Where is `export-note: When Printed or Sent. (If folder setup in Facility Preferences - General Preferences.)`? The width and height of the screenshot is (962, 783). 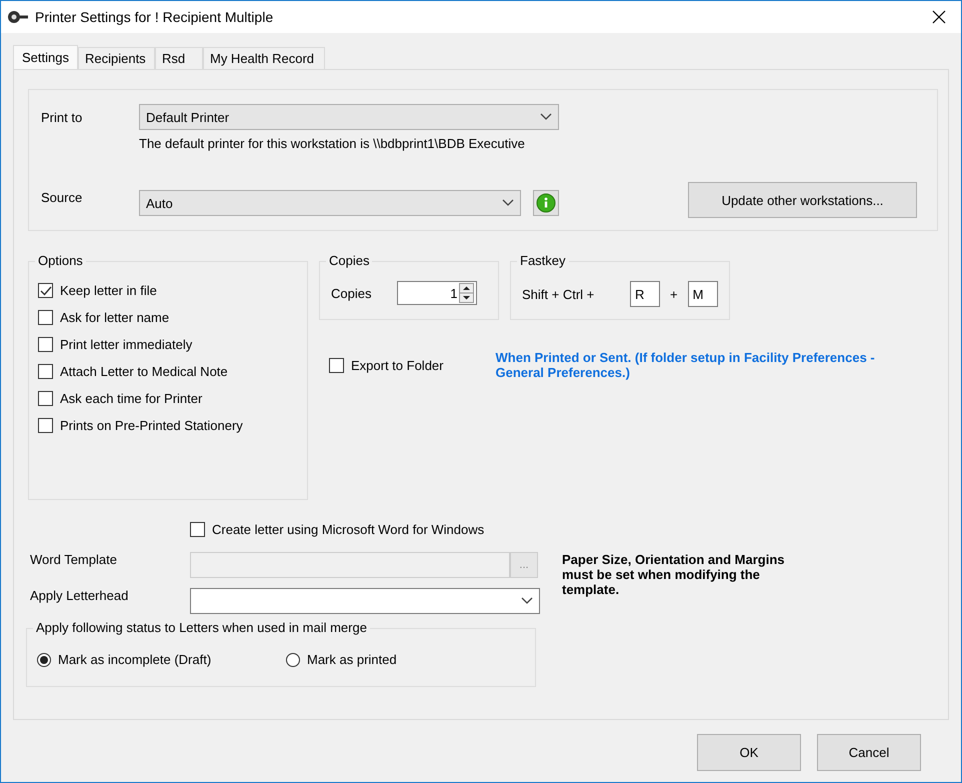 export-note: When Printed or Sent. (If folder setup in Facility Preferences - General Preferences.) is located at coordinates (686, 365).